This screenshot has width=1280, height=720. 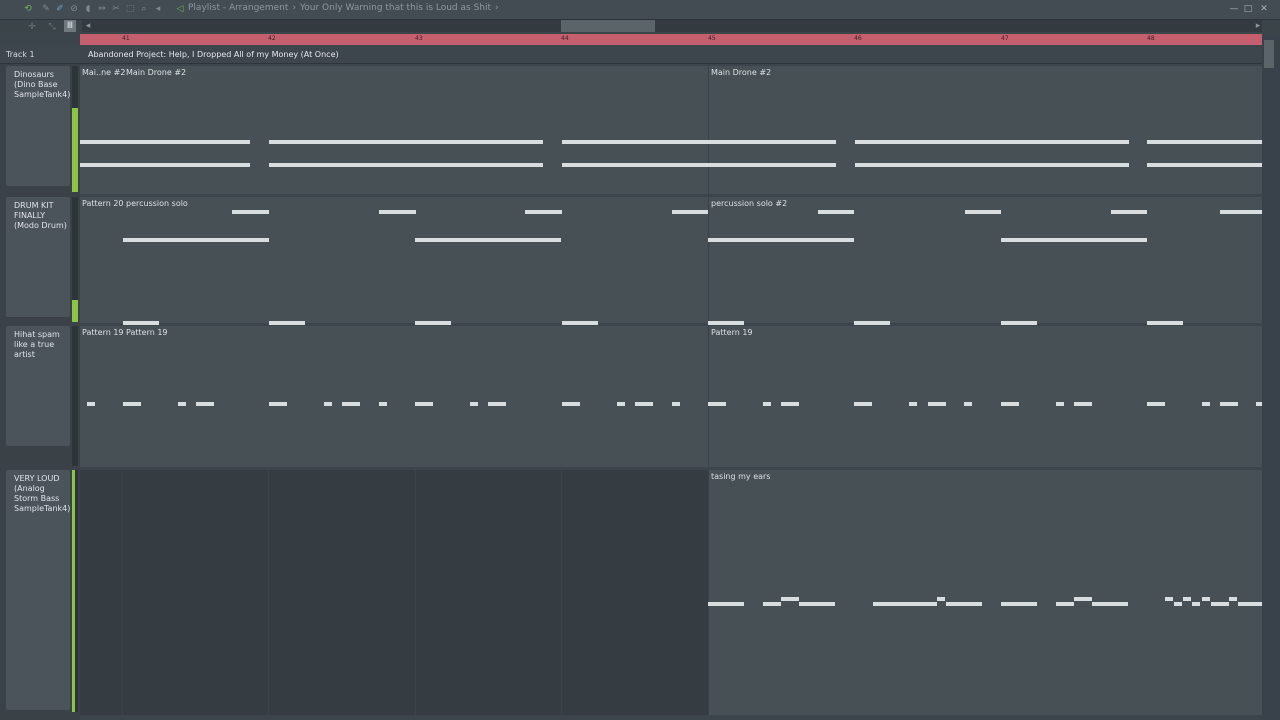 I want to click on bar-number: 42, so click(x=272, y=38).